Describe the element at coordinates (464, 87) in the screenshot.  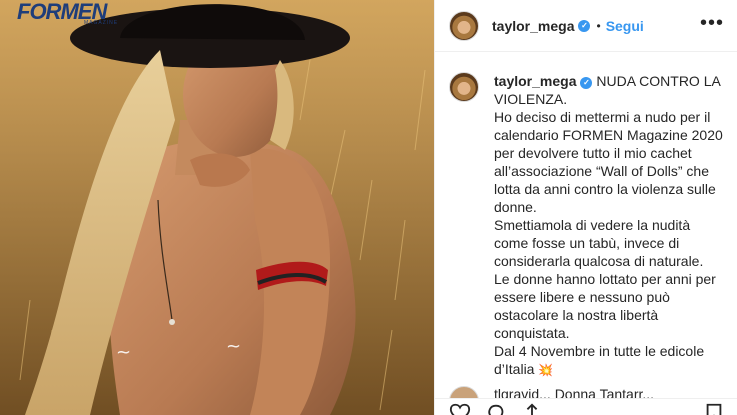
I see `caption-avatar` at that location.